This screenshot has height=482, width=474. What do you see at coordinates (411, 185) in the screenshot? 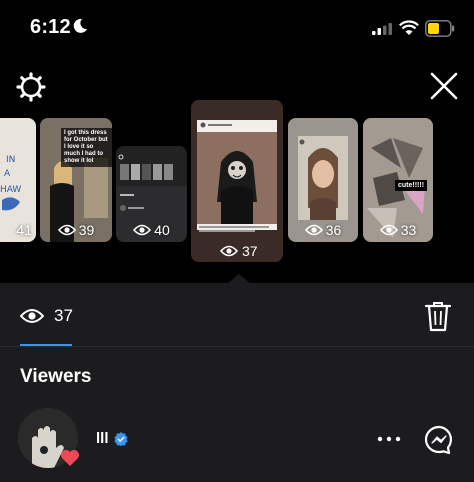
I see `story-caption: cute!!!!!` at bounding box center [411, 185].